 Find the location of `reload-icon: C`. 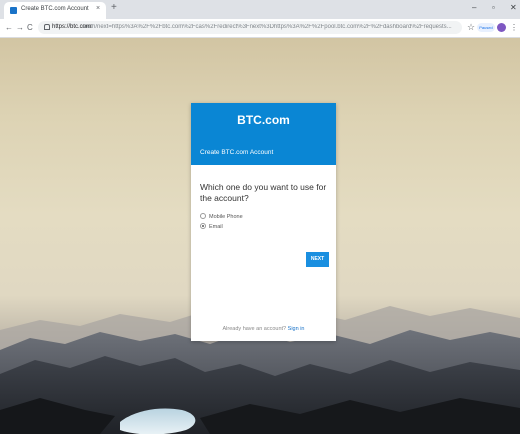

reload-icon: C is located at coordinates (30, 27).